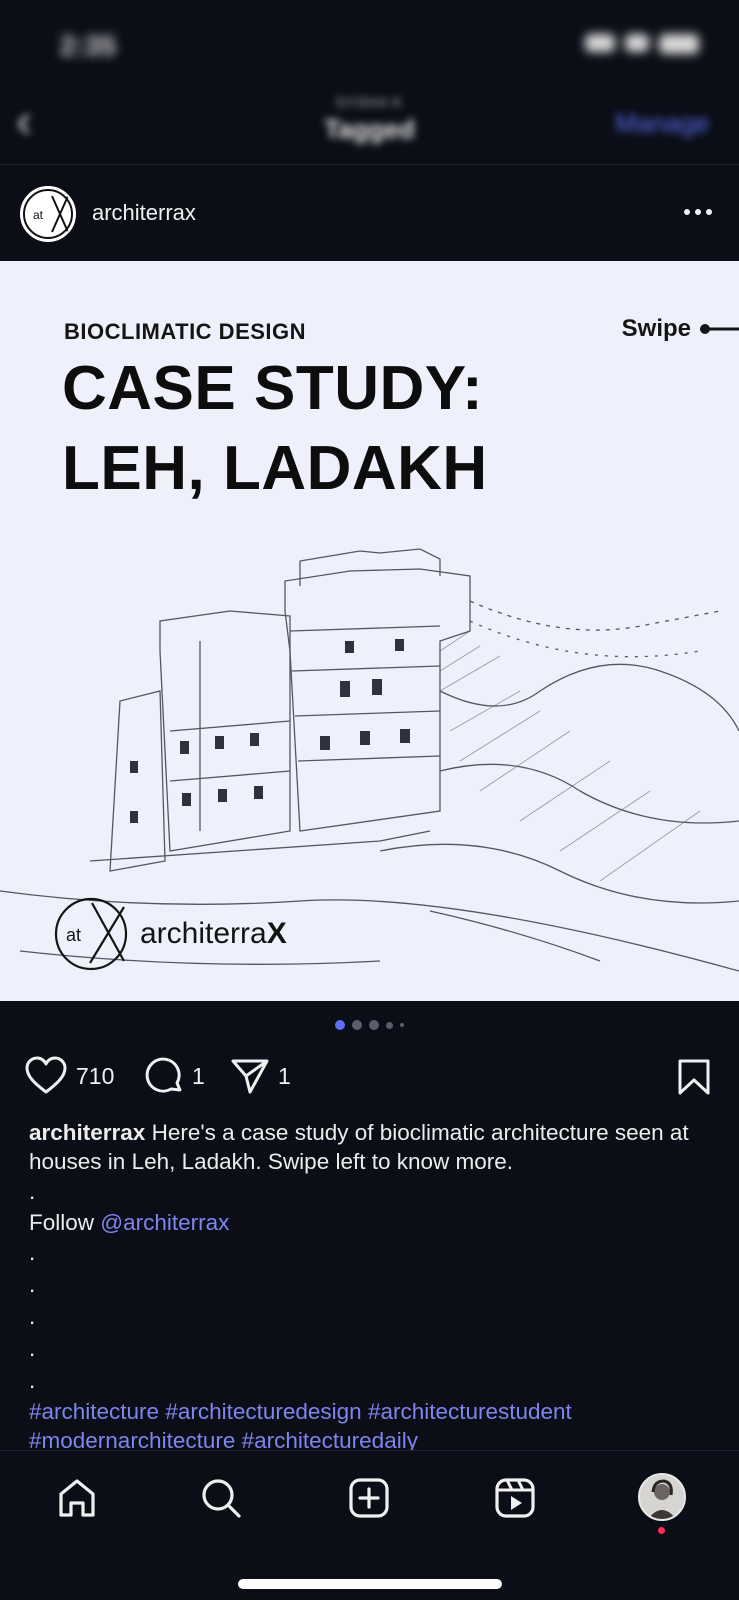 The height and width of the screenshot is (1600, 739). I want to click on status-time: 2:35, so click(88, 45).